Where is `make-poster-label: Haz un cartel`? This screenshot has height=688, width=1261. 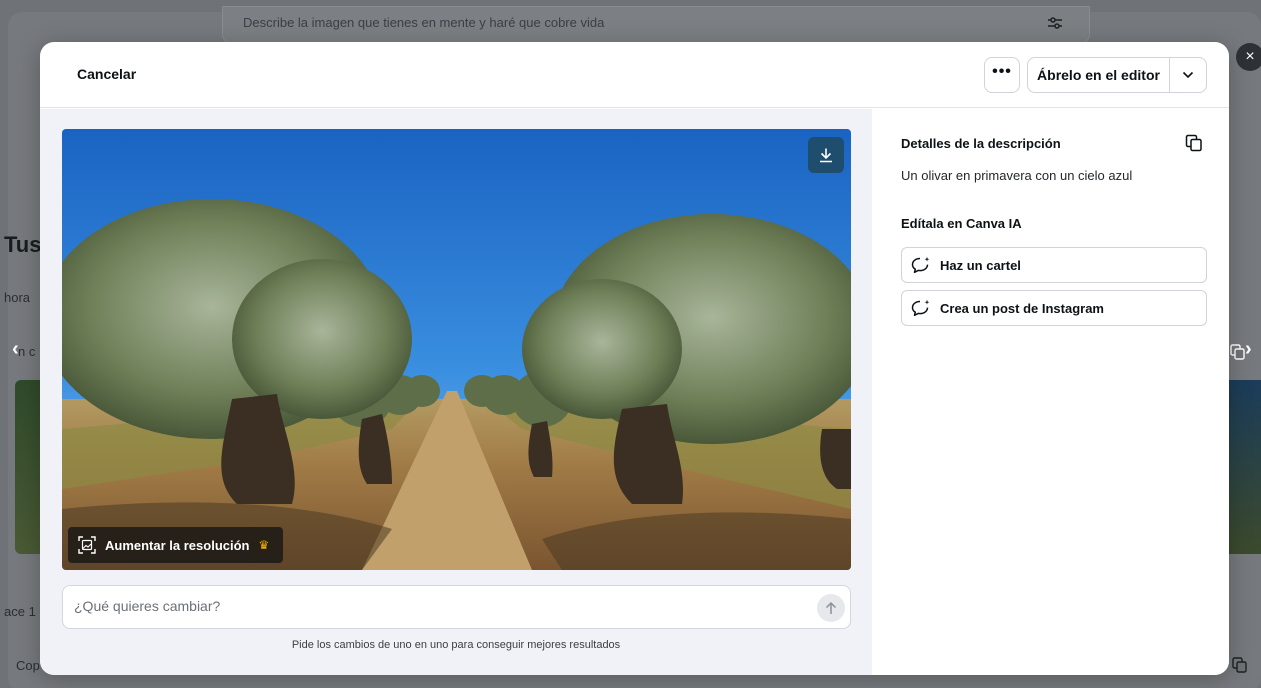
make-poster-label: Haz un cartel is located at coordinates (980, 265).